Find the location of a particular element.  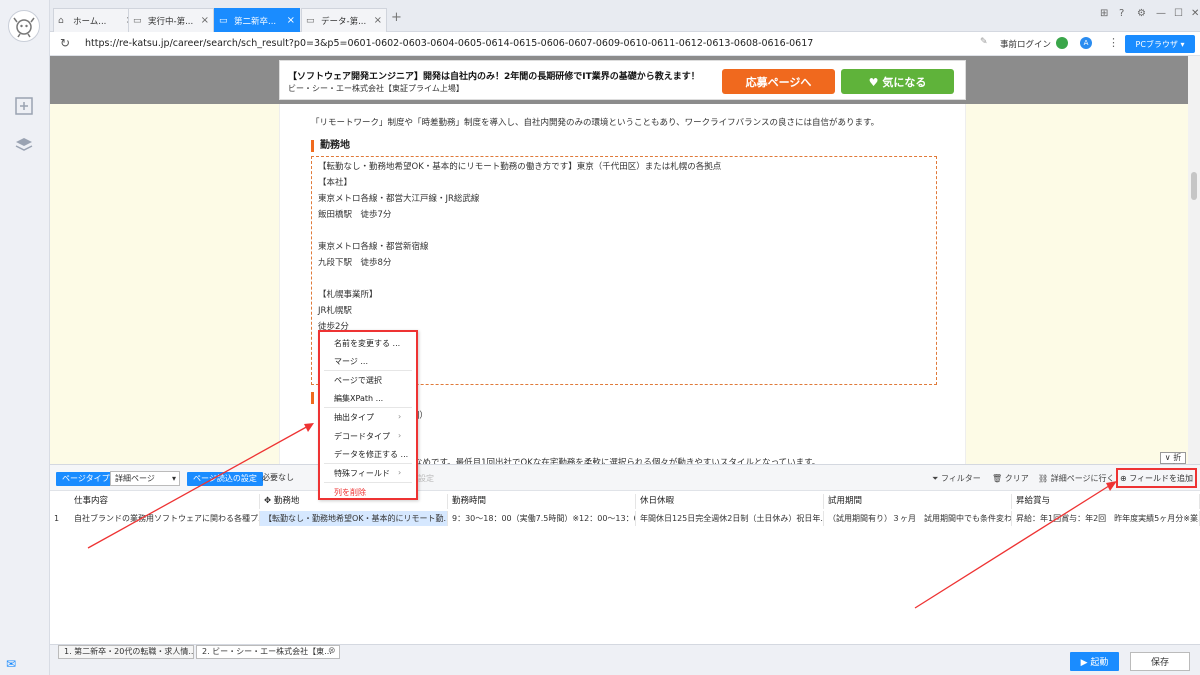

close-icon: ⊗ is located at coordinates (332, 651).